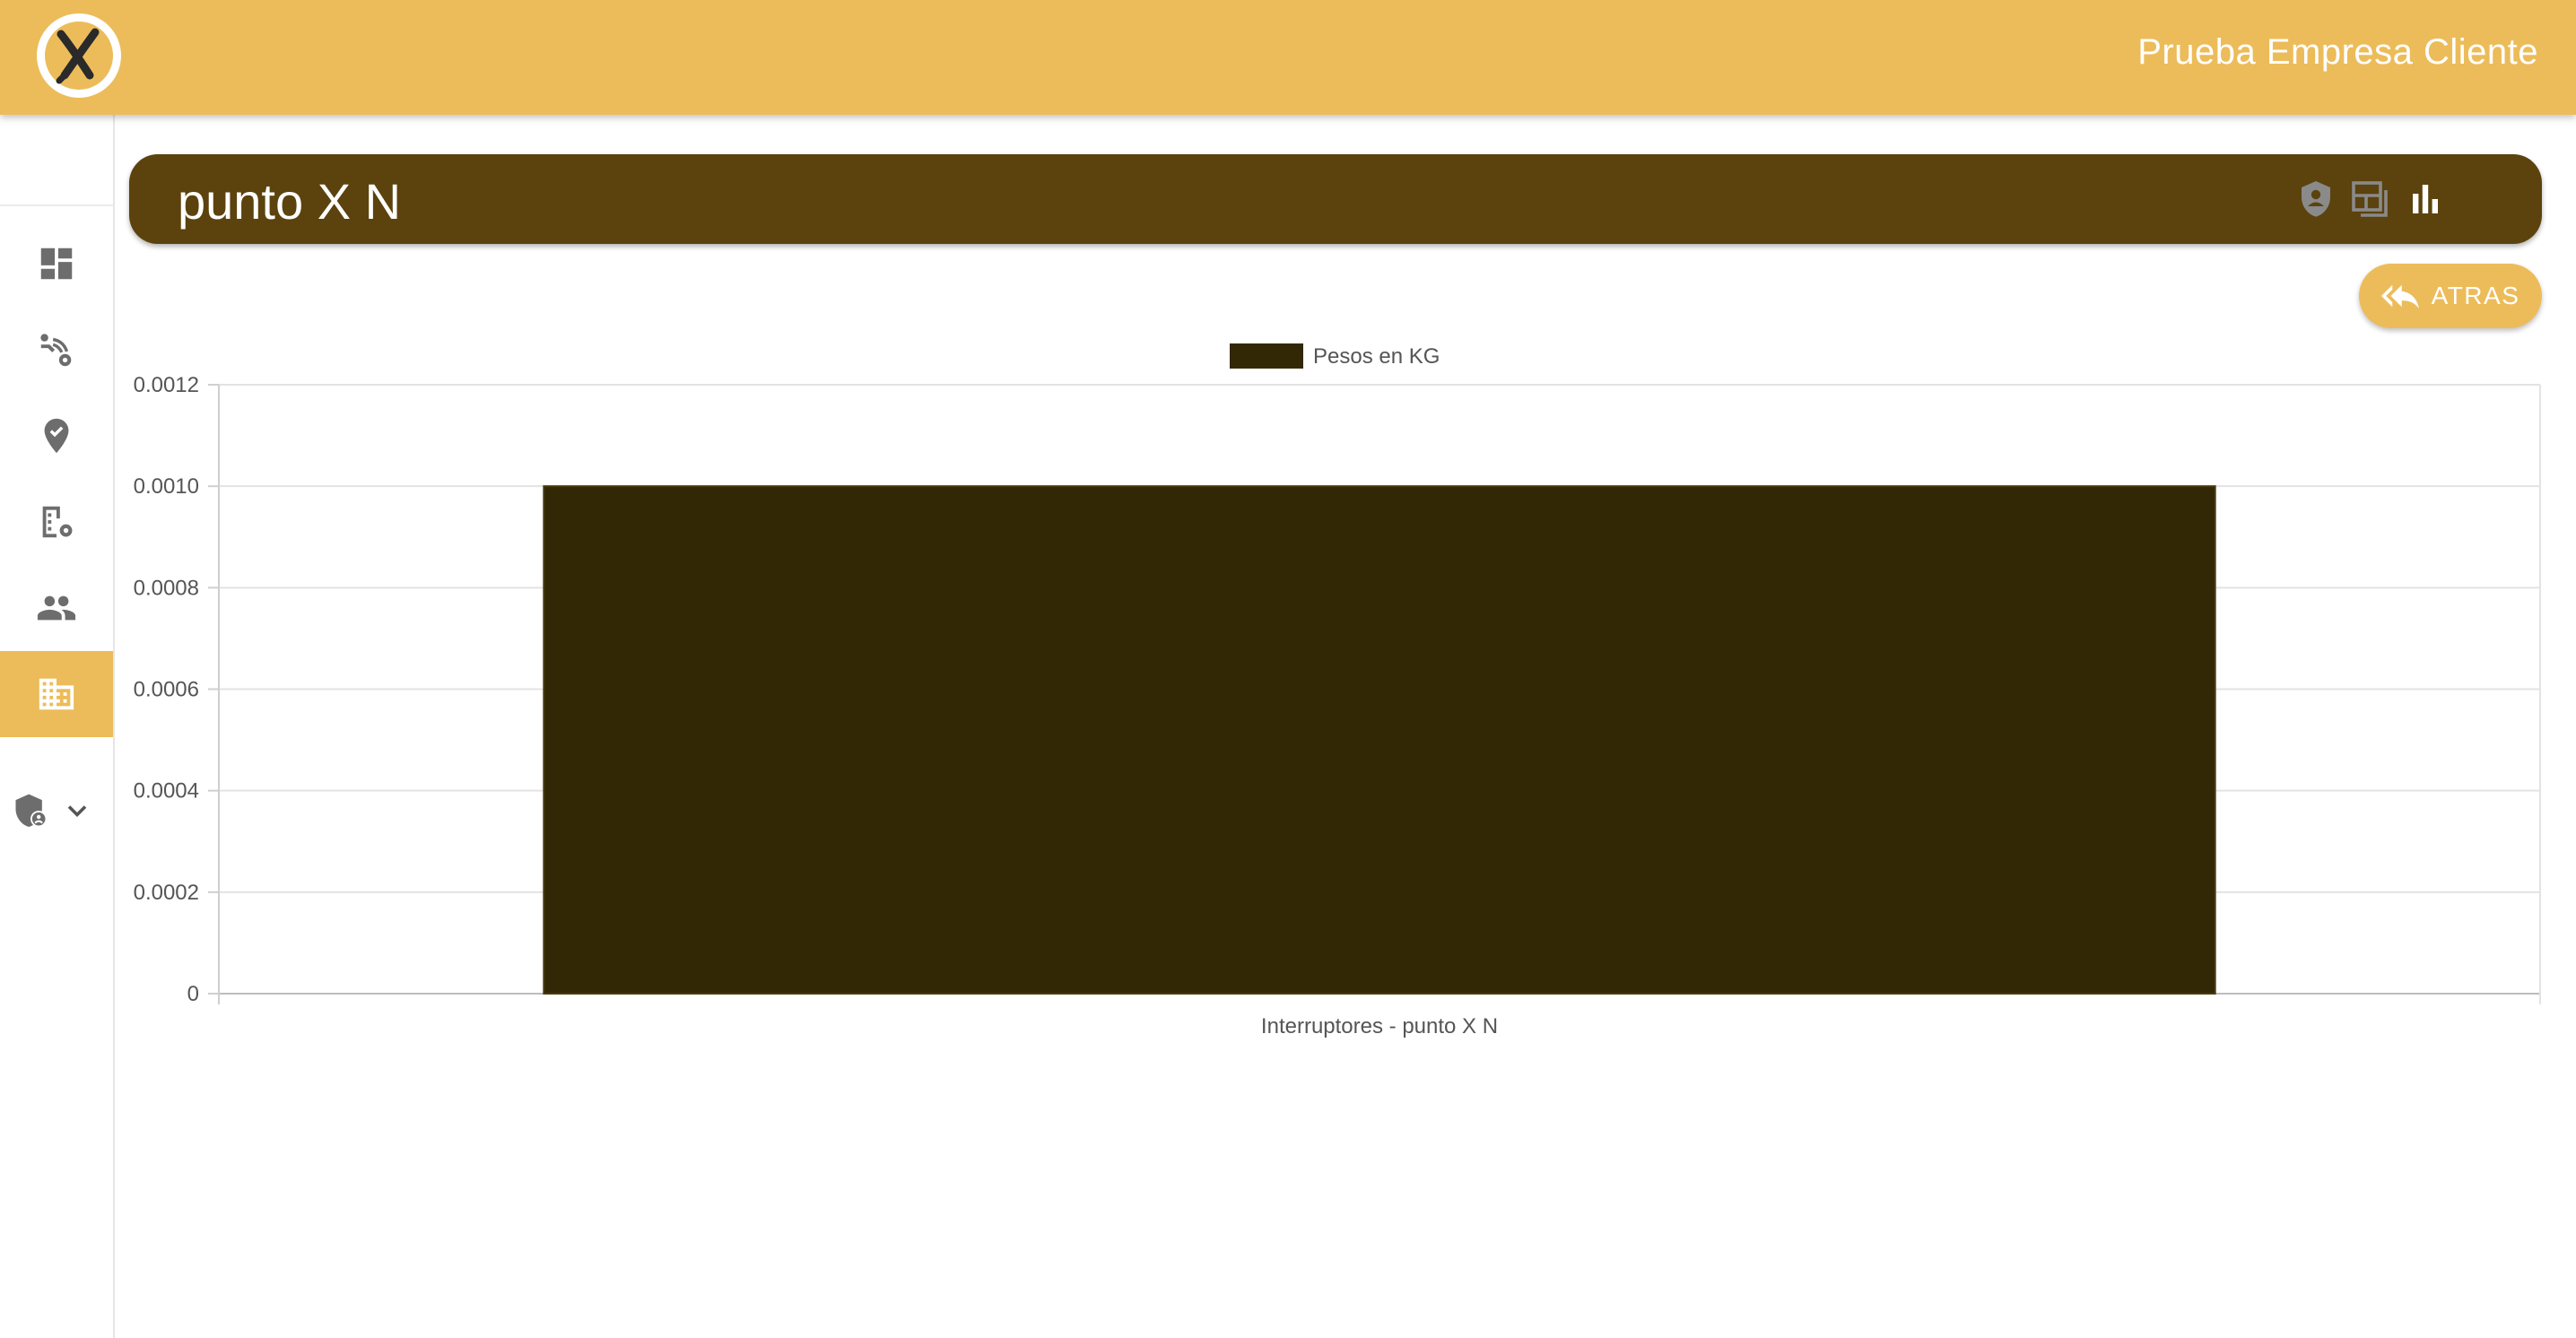  I want to click on y-tick-label: 0.0006, so click(166, 690).